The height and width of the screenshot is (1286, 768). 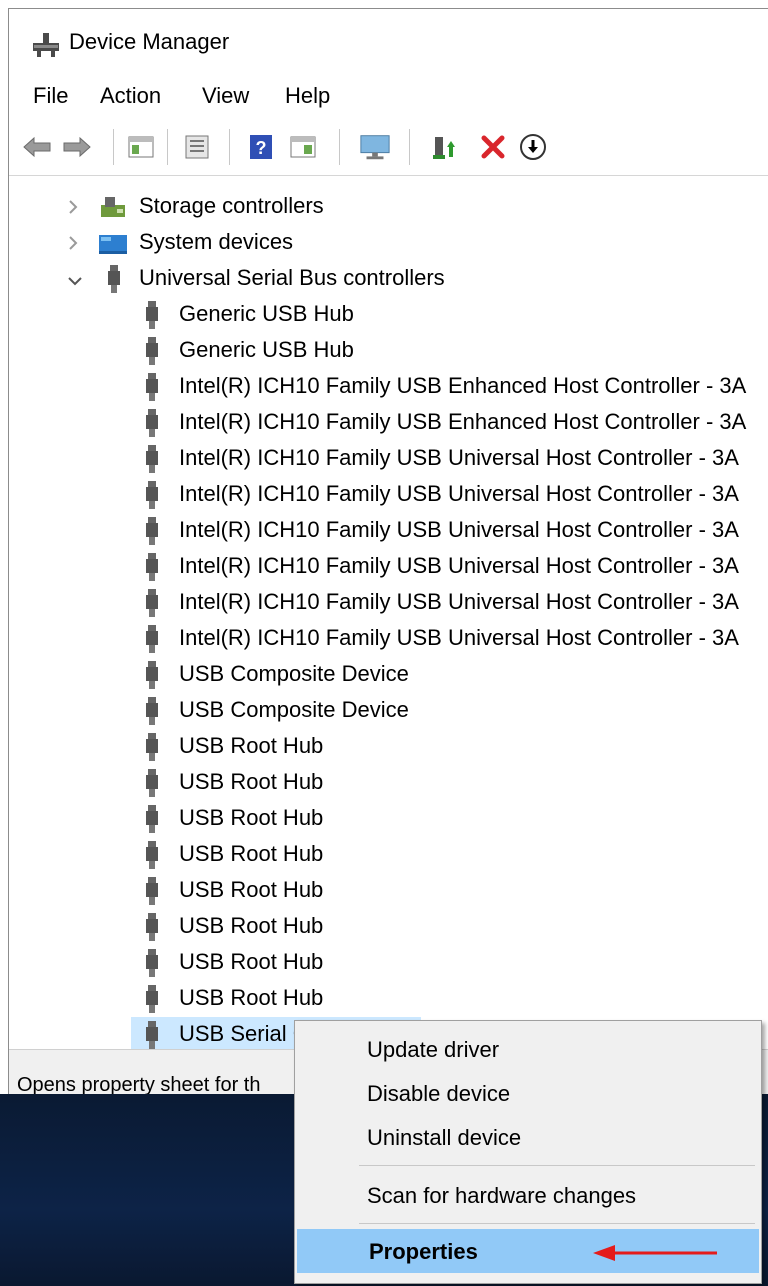 What do you see at coordinates (266, 313) in the screenshot?
I see `usb-device-label: Generic USB Hub` at bounding box center [266, 313].